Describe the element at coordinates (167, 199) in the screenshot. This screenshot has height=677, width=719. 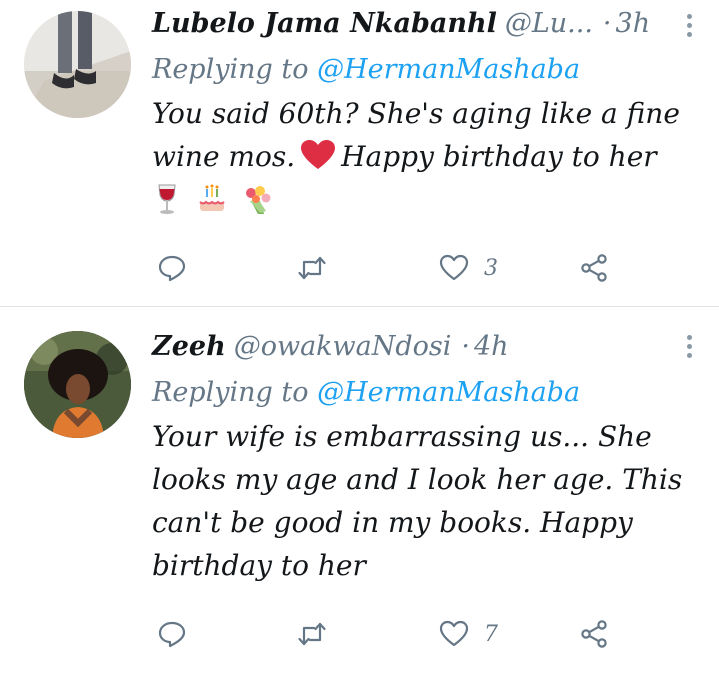
I see `wine-glass-icon` at that location.